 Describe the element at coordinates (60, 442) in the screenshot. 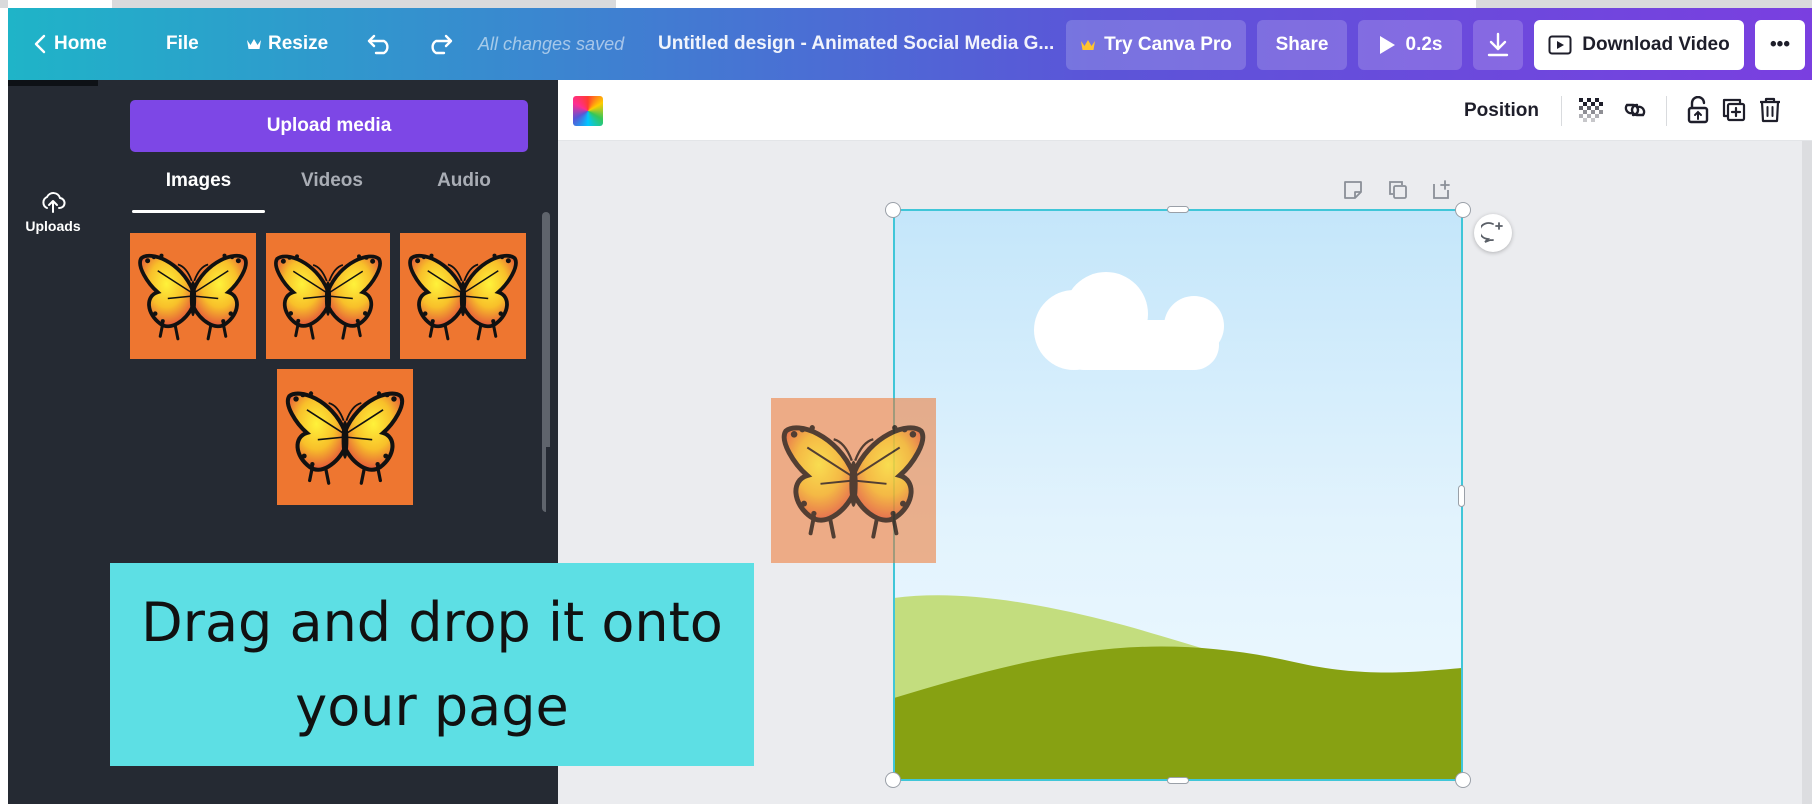

I see `left-icon-rail: Uploads` at that location.